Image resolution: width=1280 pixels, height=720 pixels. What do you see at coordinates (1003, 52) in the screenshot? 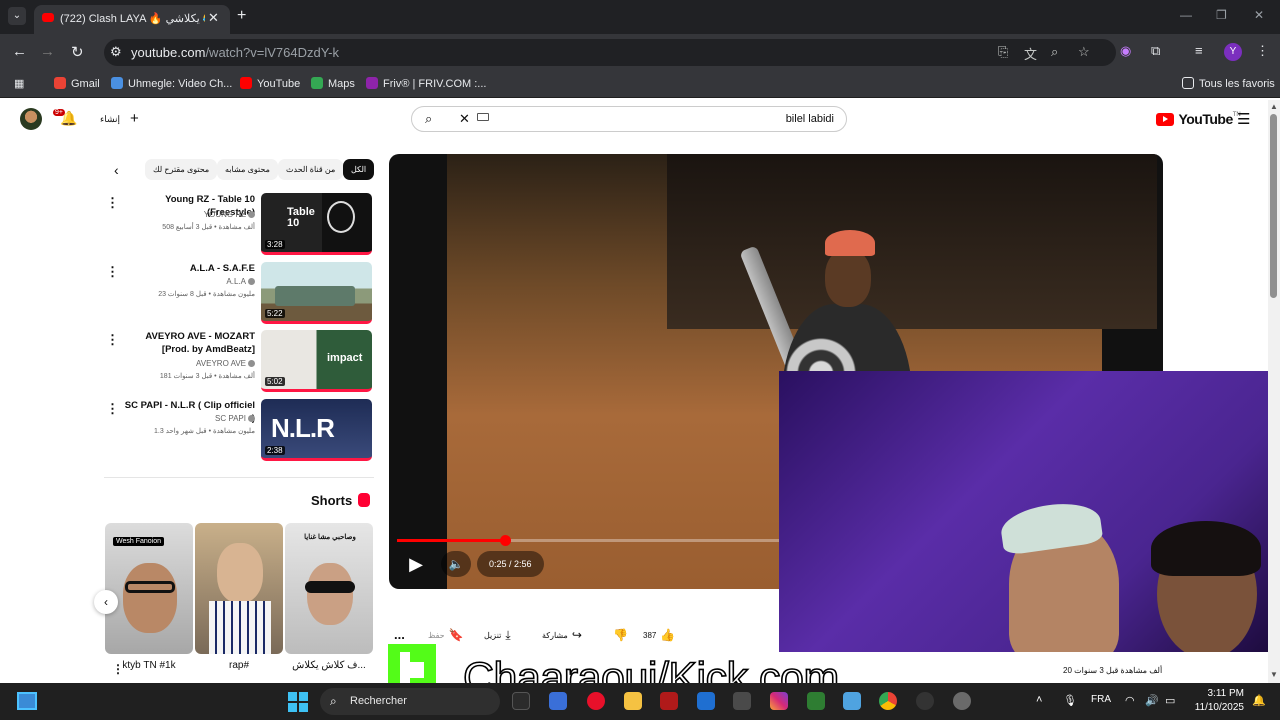
I see `install-app-icon: ⎘` at bounding box center [1003, 52].